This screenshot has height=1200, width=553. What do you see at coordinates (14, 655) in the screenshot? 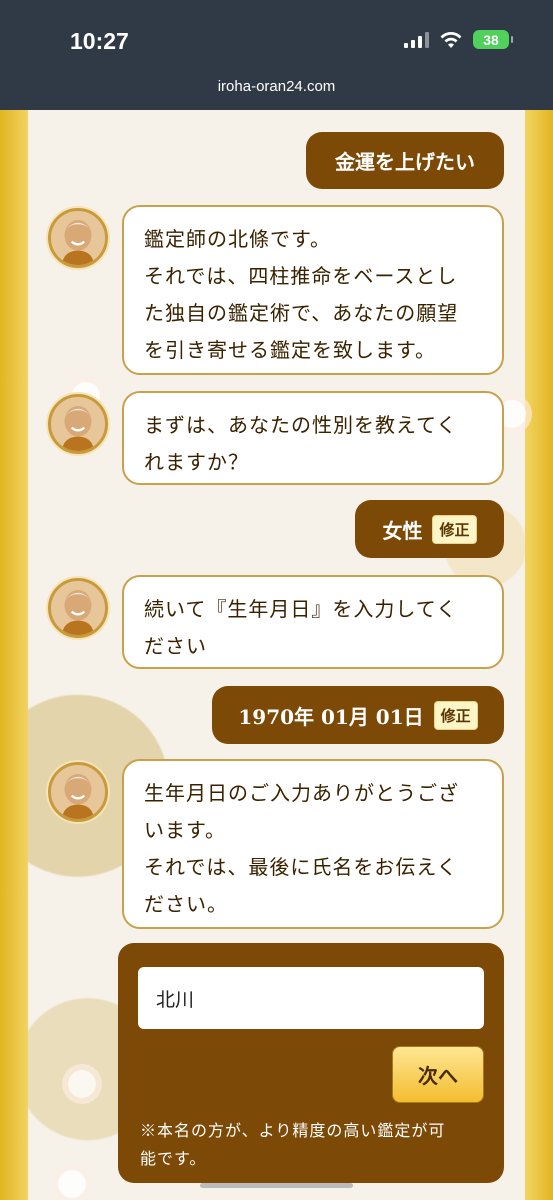
I see `gold-border-left` at bounding box center [14, 655].